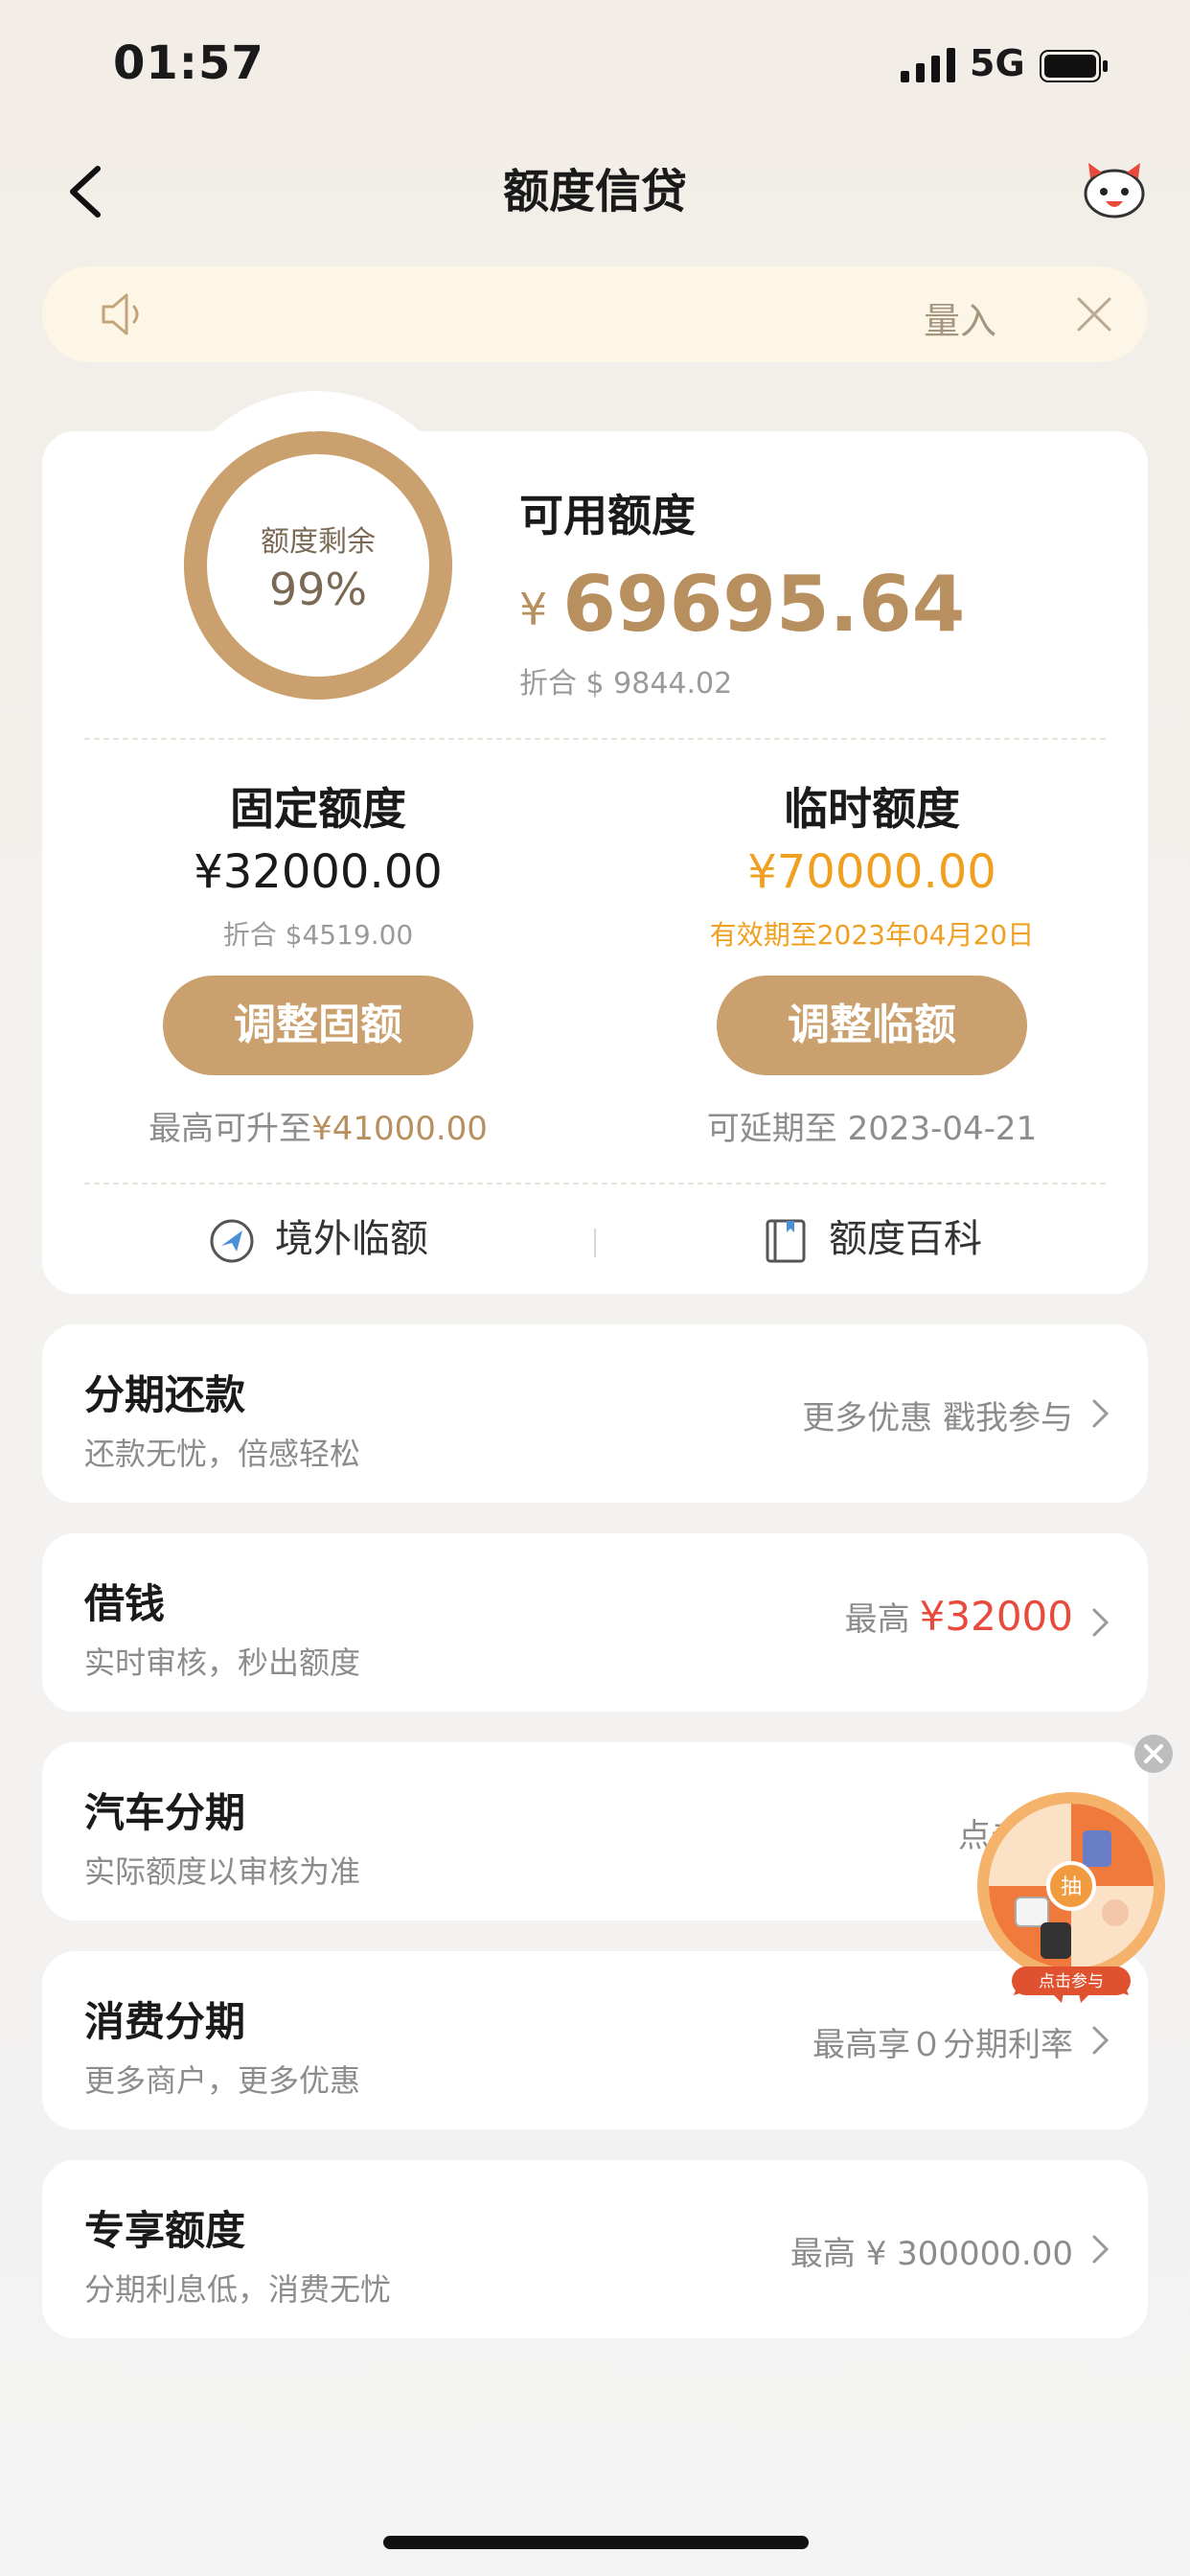  I want to click on available-amount: ¥69695.64, so click(742, 604).